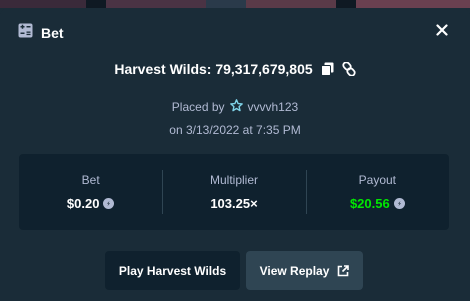 The width and height of the screenshot is (470, 301). What do you see at coordinates (90, 192) in the screenshot?
I see `stat-bet: Bet $0.20` at bounding box center [90, 192].